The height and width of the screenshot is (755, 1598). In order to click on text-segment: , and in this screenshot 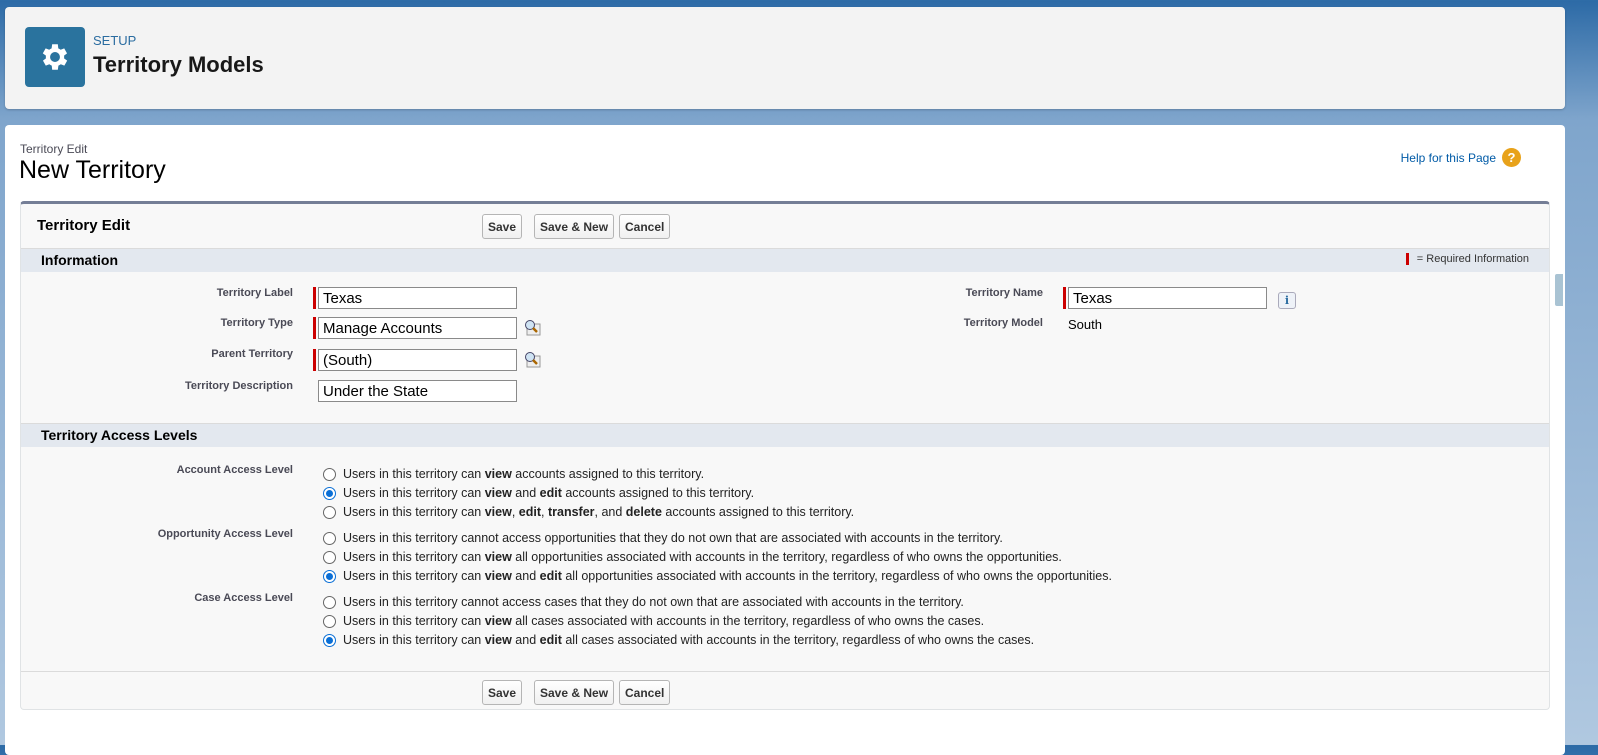, I will do `click(610, 512)`.